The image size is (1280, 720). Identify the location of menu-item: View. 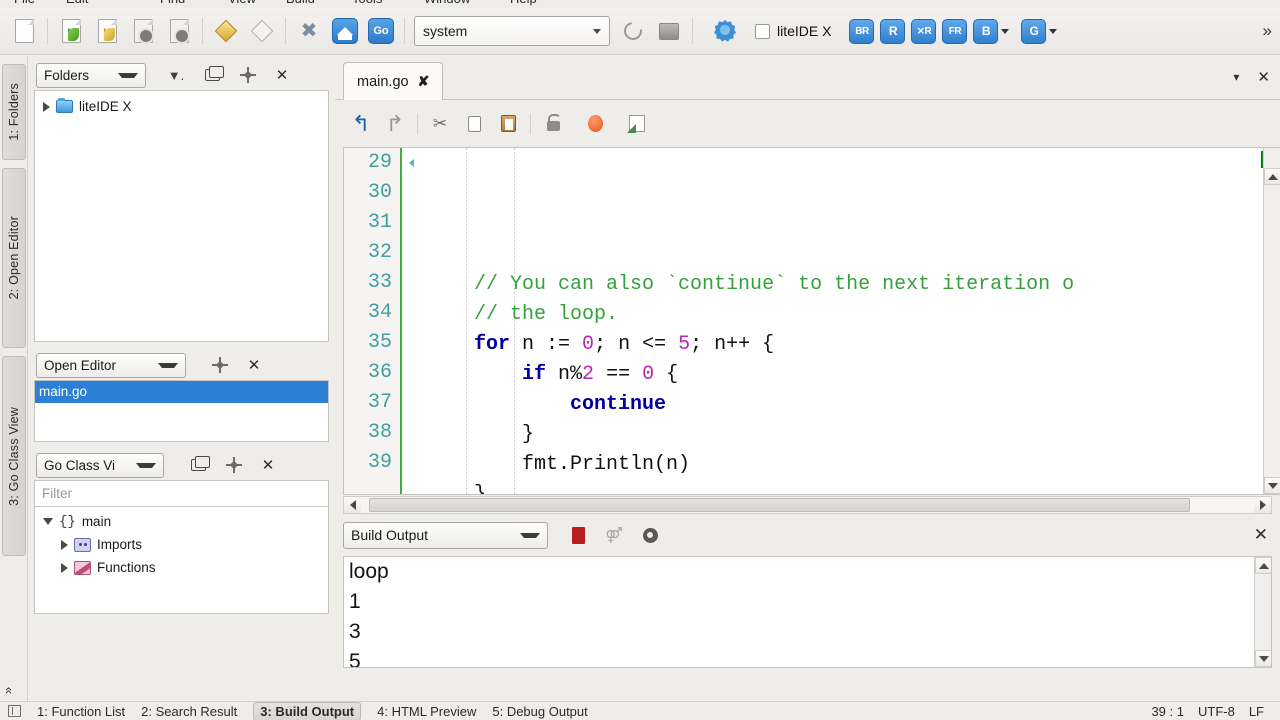
(242, 3).